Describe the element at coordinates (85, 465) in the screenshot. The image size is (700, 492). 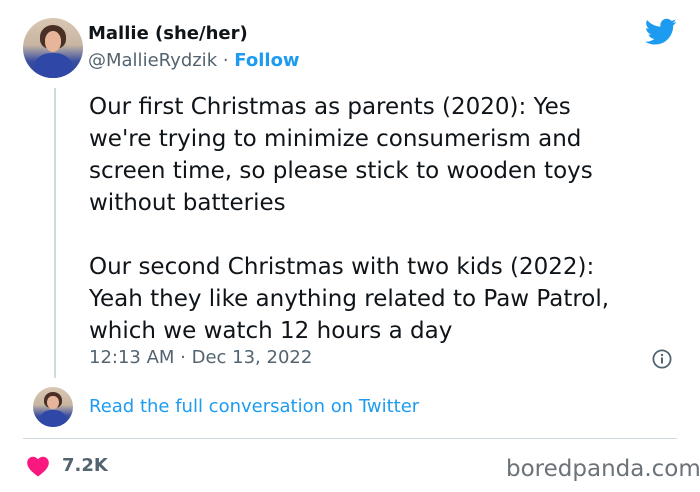
I see `like-count: 7.2K` at that location.